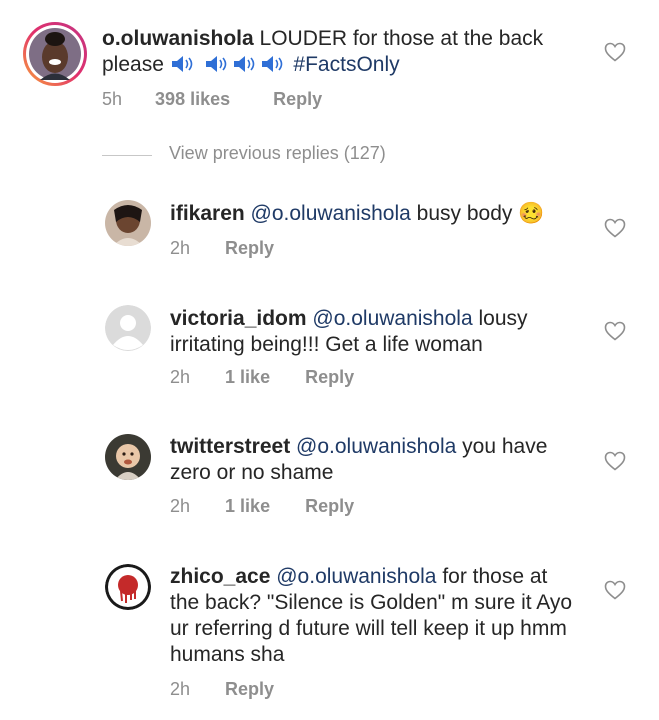 The height and width of the screenshot is (720, 659). I want to click on default-avatar-icon, so click(128, 328).